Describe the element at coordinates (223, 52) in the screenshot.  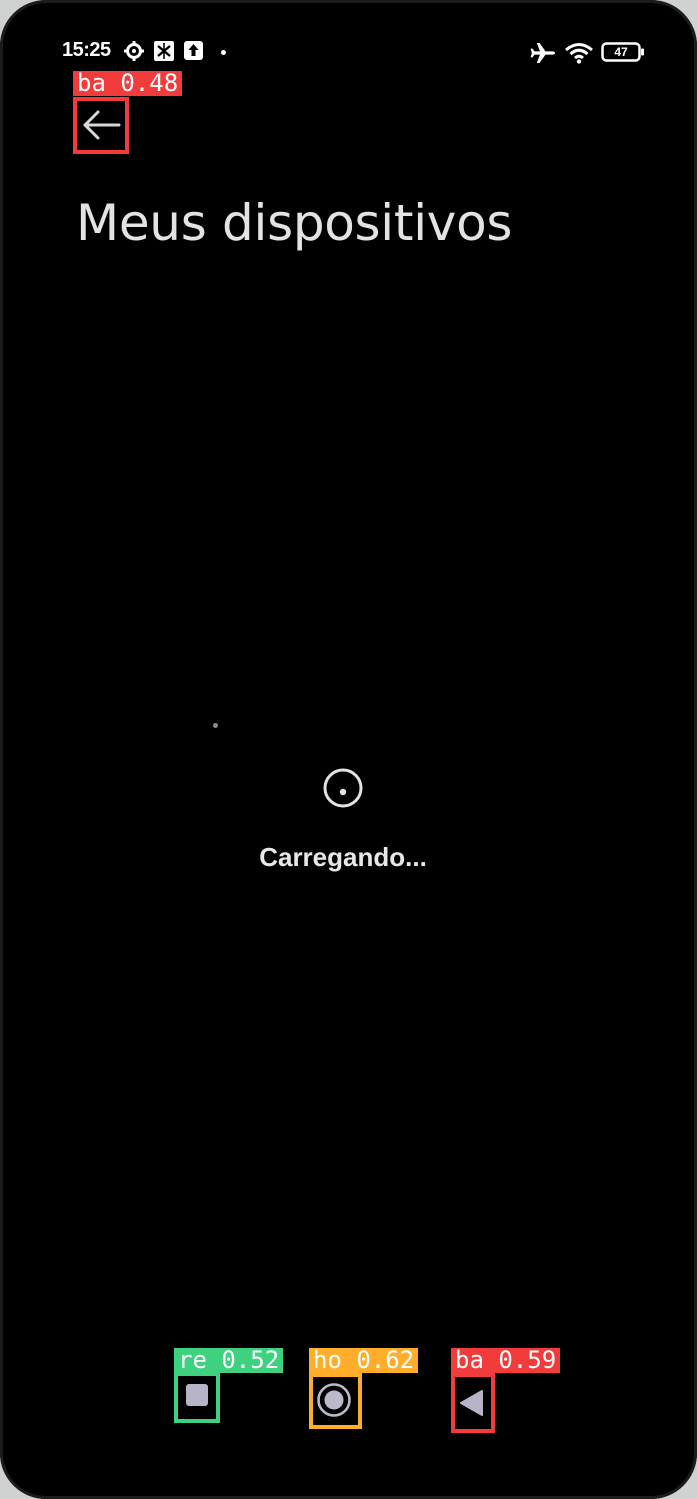
I see `dot-icon` at that location.